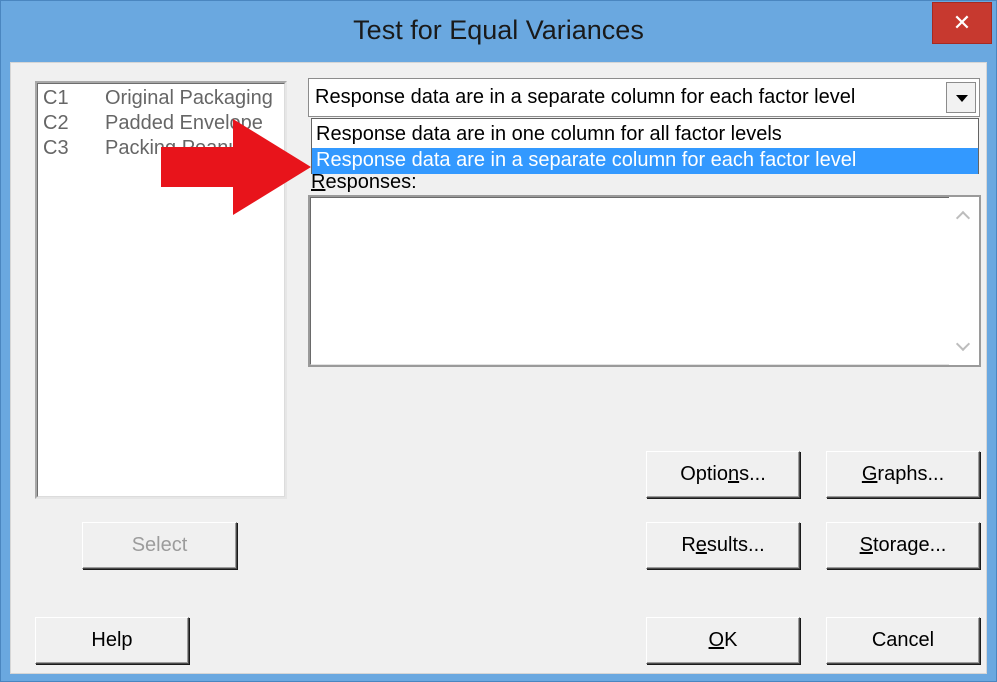 The width and height of the screenshot is (997, 682). Describe the element at coordinates (963, 344) in the screenshot. I see `scroll-down-icon` at that location.